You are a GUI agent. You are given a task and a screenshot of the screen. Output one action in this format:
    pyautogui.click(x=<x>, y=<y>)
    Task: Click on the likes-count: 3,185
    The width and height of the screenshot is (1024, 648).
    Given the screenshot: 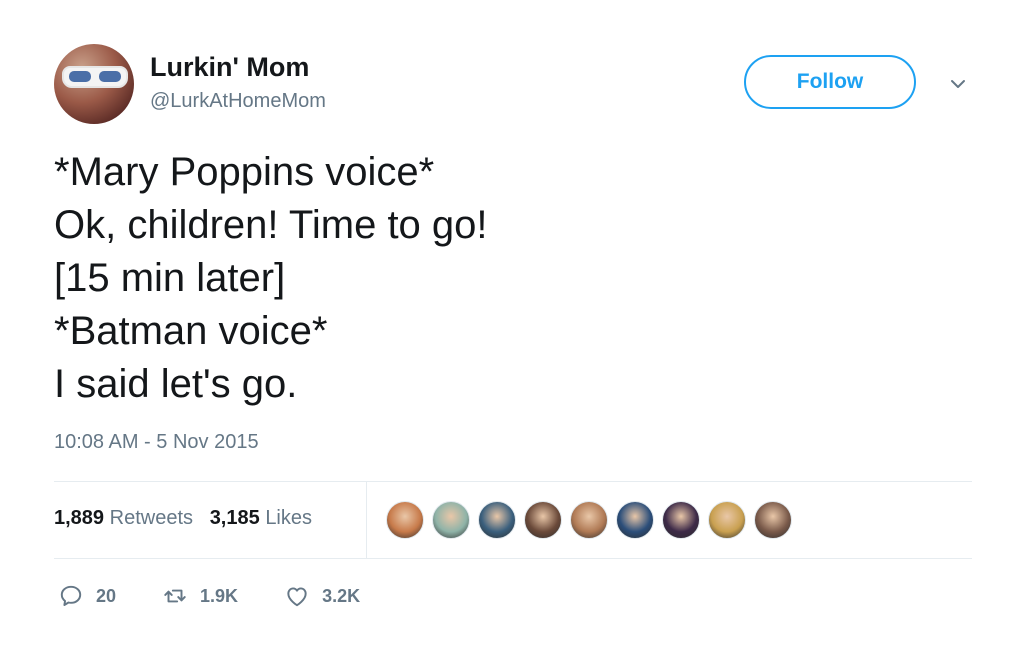 What is the action you would take?
    pyautogui.click(x=234, y=518)
    